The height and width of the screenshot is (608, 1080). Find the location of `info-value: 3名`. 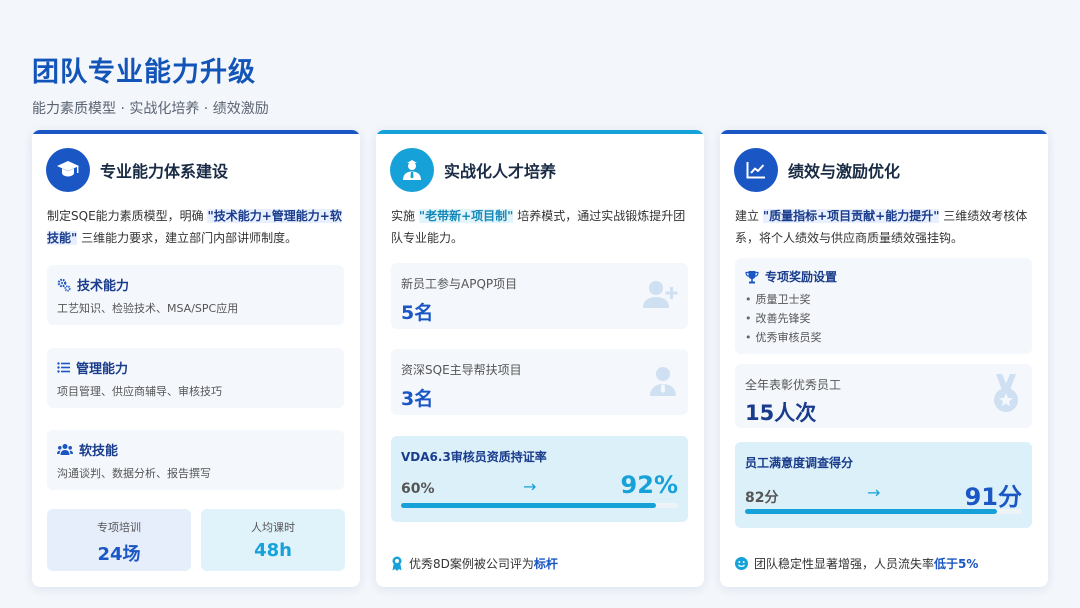

info-value: 3名 is located at coordinates (417, 399).